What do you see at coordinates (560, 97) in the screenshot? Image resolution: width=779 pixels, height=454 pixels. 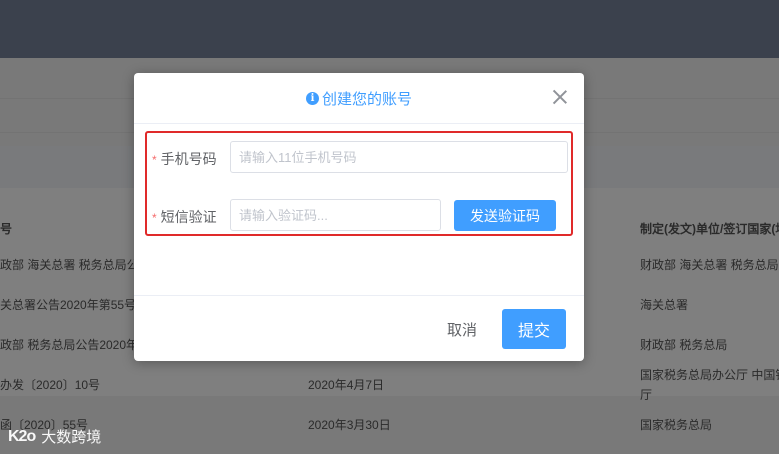 I see `close-icon` at bounding box center [560, 97].